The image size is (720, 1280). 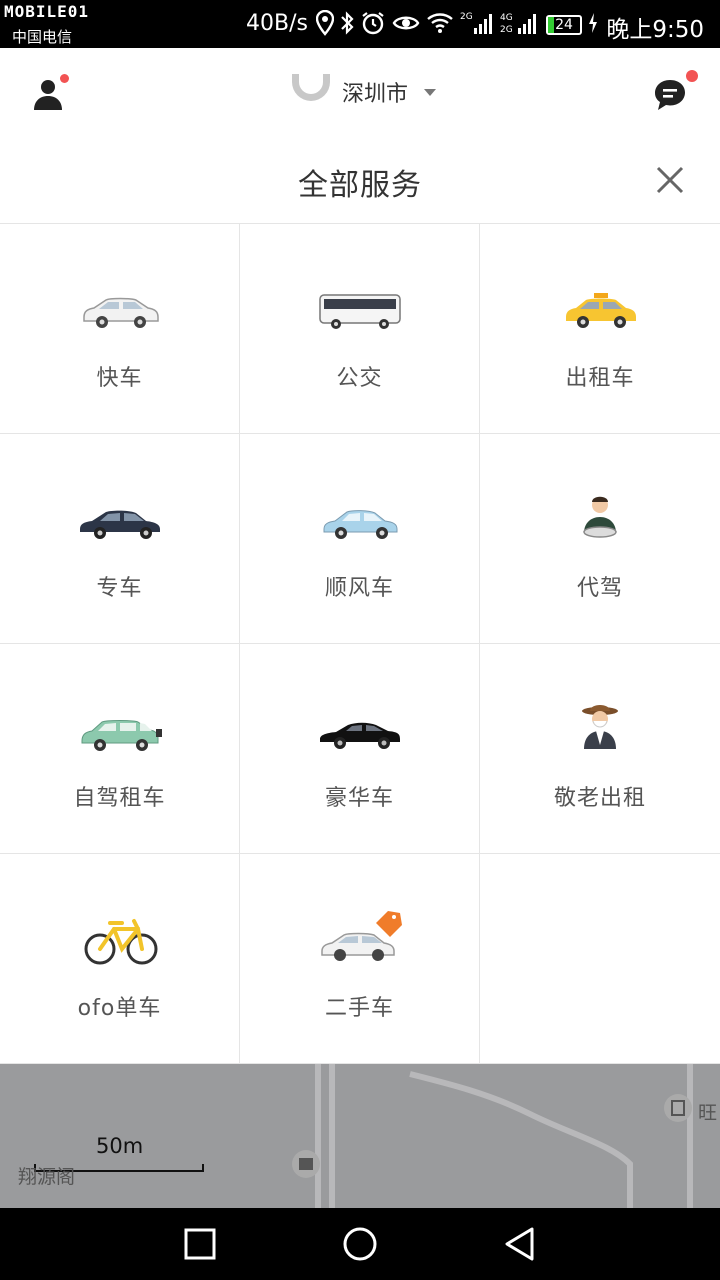 I want to click on service-label: 快车, so click(x=119, y=378).